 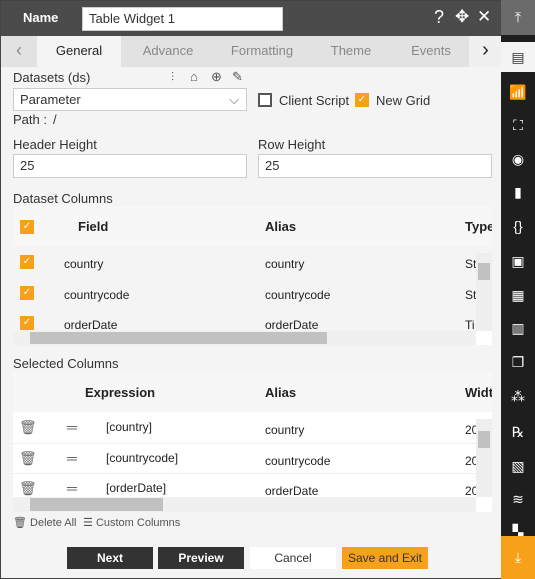 I want to click on collapse-up-icon: ⤒, so click(x=518, y=17).